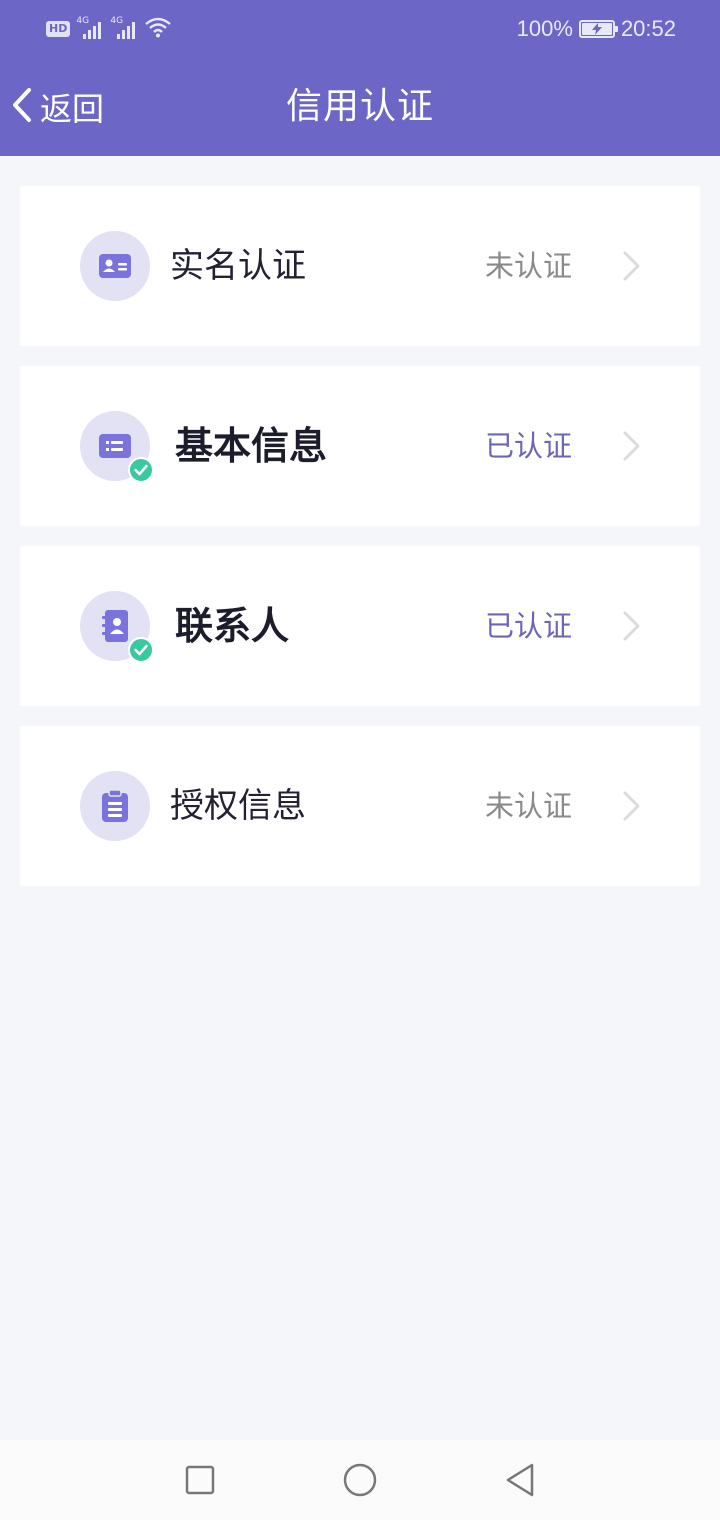 The image size is (720, 1520). Describe the element at coordinates (117, 447) in the screenshot. I see `info-card-icon` at that location.